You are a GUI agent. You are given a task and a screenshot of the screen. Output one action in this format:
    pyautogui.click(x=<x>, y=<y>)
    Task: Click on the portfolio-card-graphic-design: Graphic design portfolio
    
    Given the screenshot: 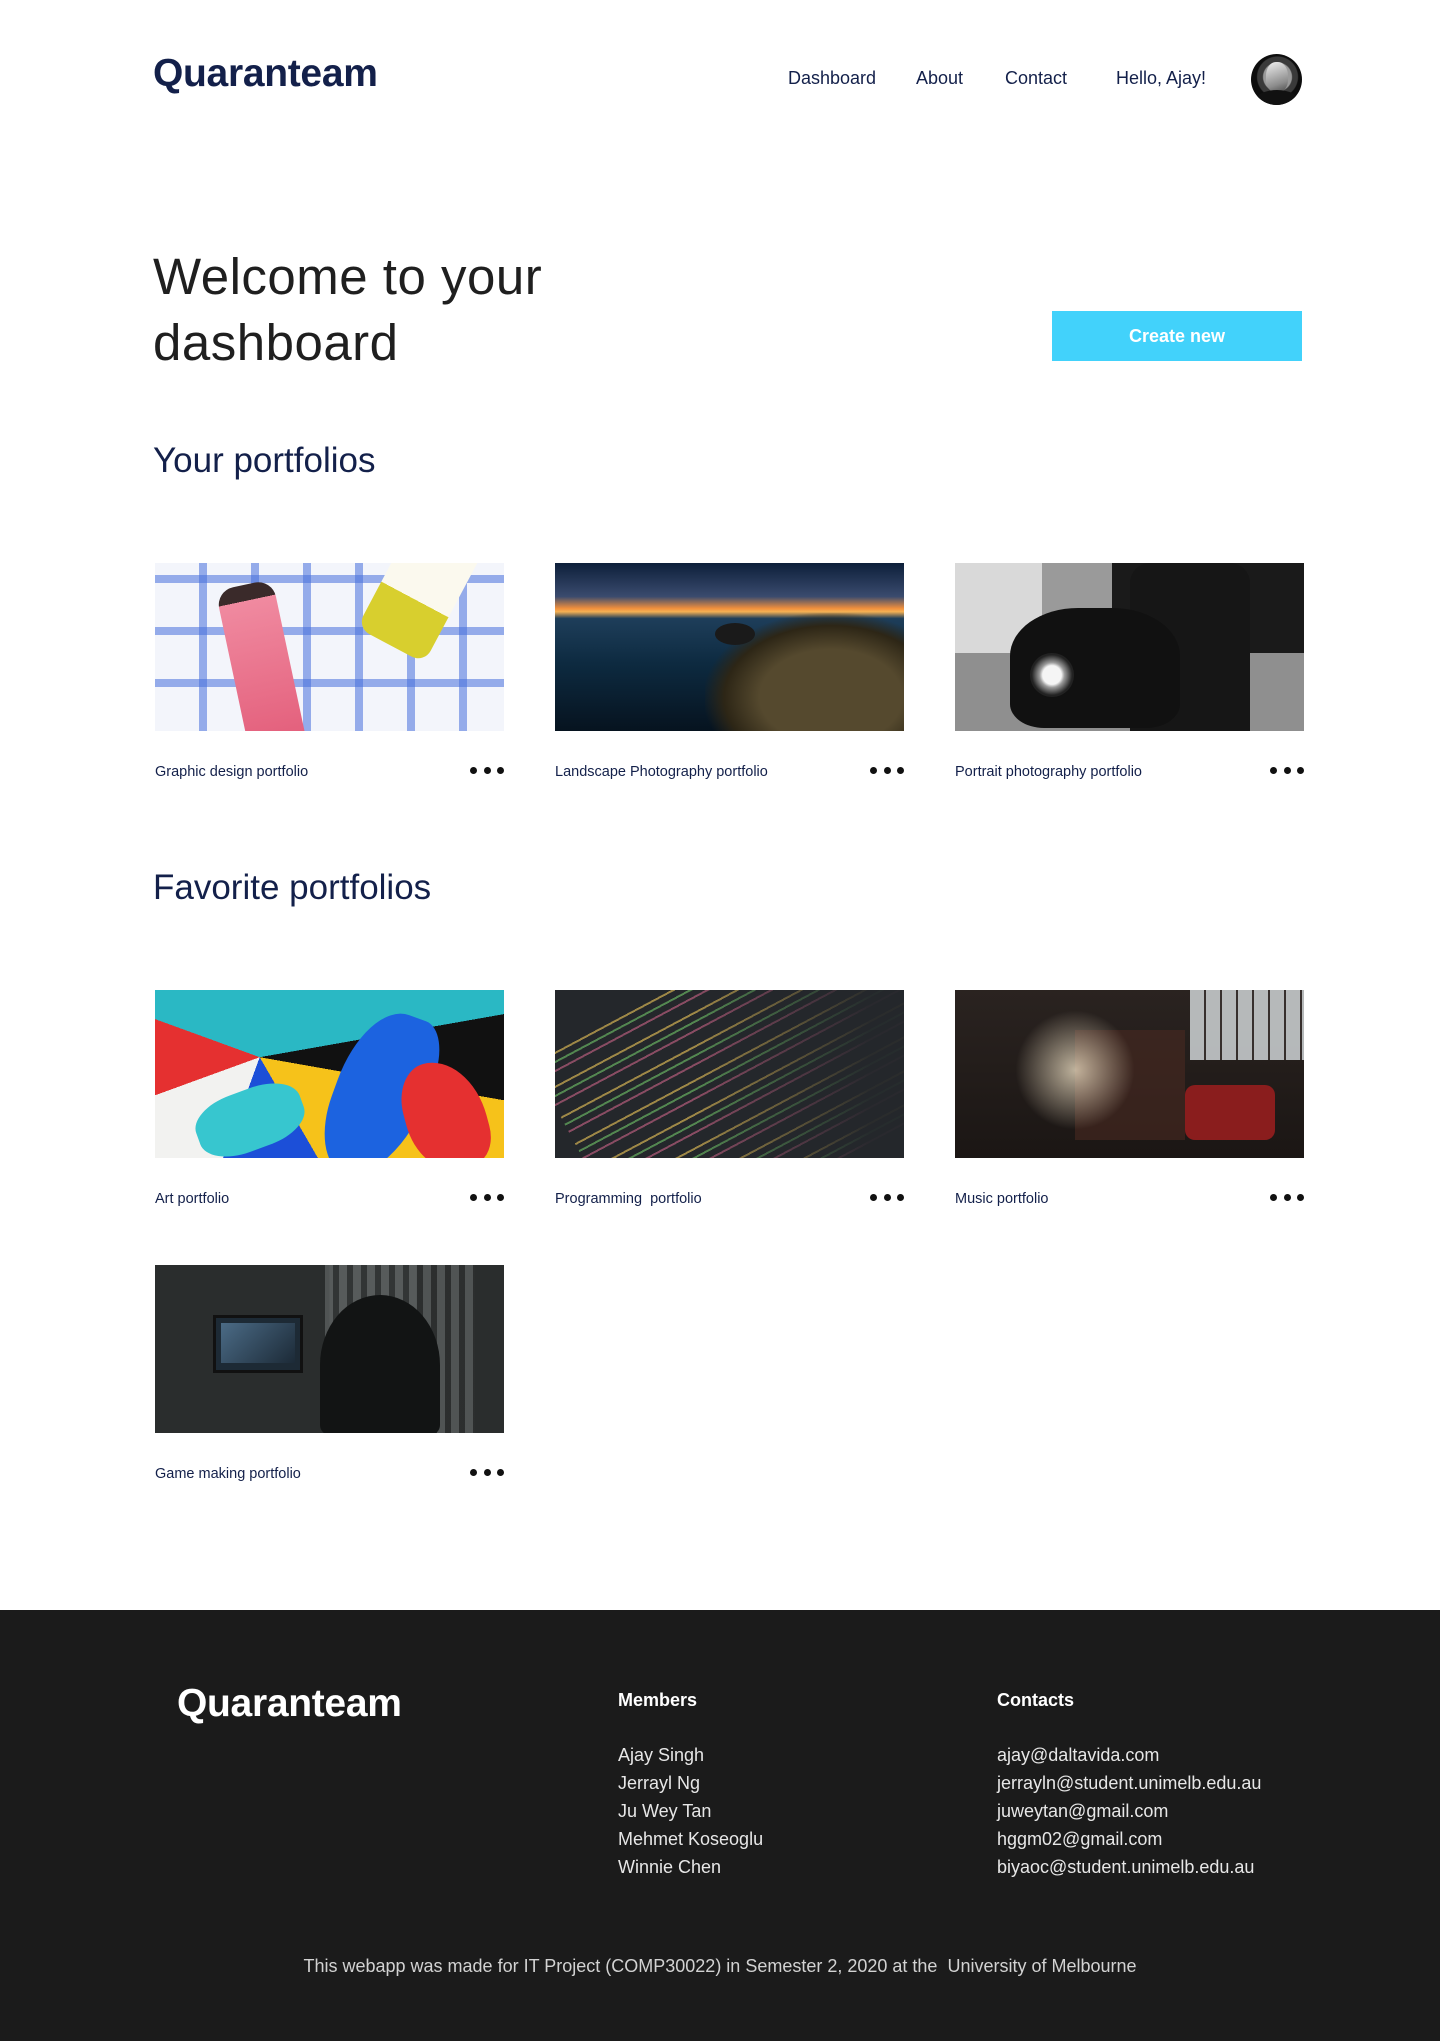 What is the action you would take?
    pyautogui.click(x=329, y=678)
    